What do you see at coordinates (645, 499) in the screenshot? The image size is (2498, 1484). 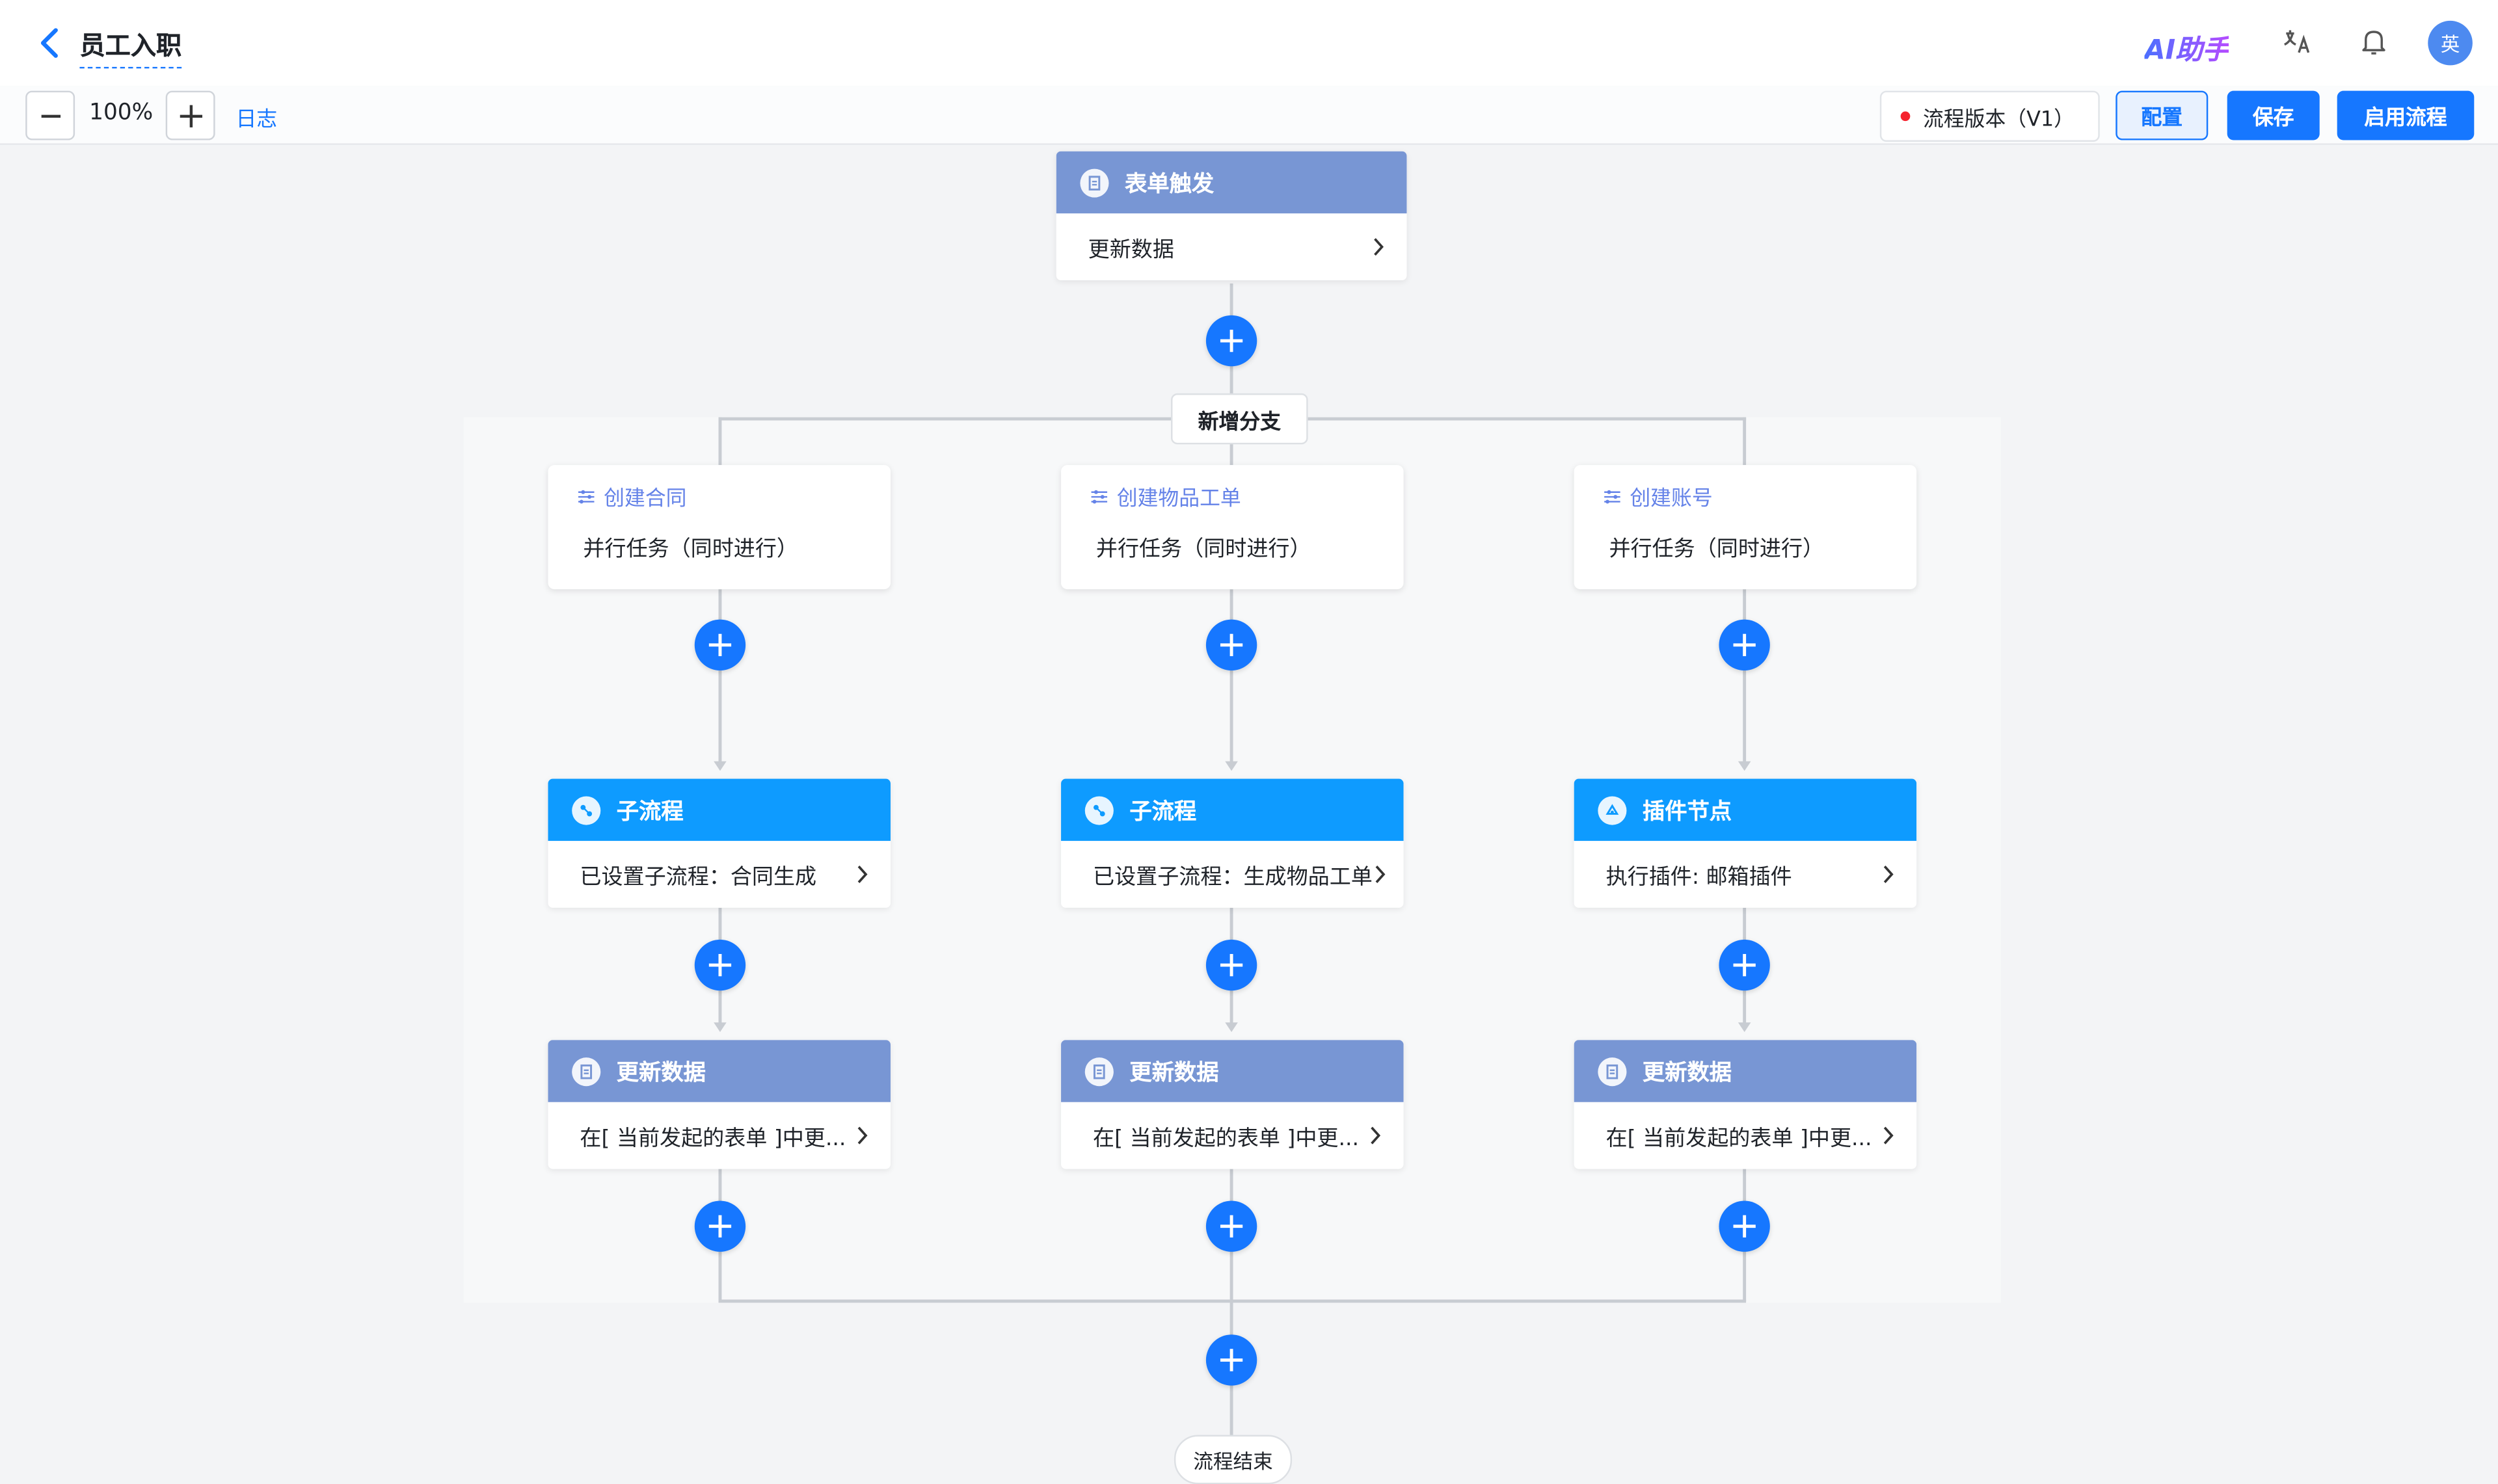 I see `parallel-node-title: 创建合同` at bounding box center [645, 499].